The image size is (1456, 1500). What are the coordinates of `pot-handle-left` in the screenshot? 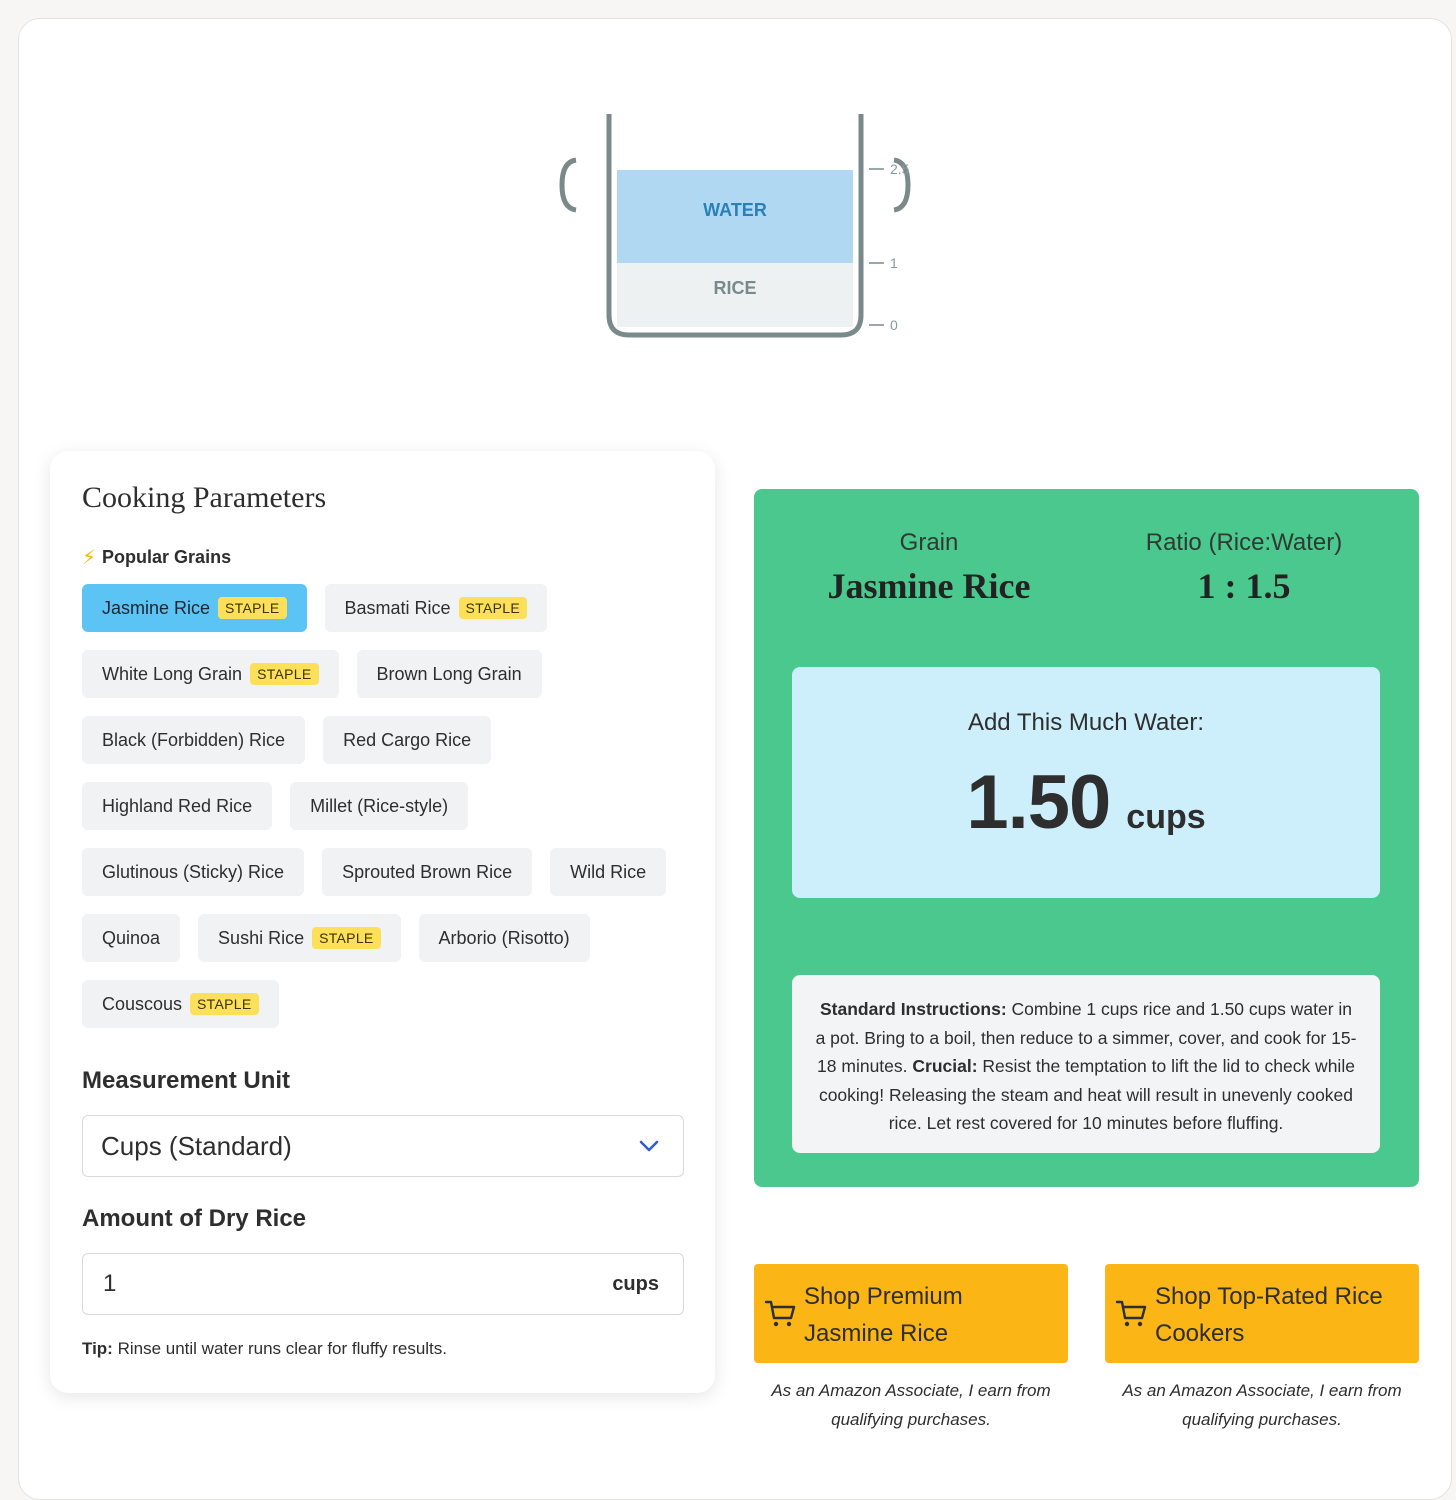 It's located at (568, 185).